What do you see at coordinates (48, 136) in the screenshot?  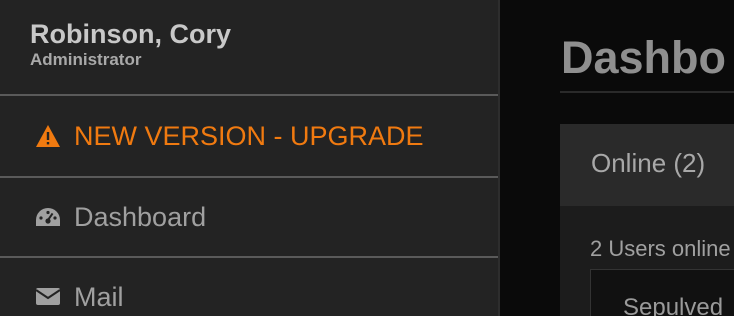 I see `warning-icon` at bounding box center [48, 136].